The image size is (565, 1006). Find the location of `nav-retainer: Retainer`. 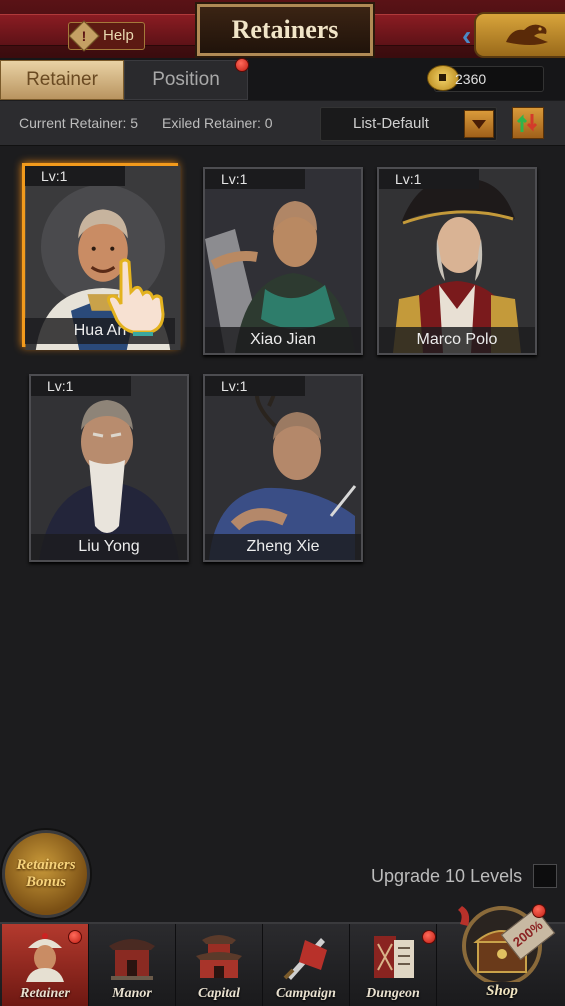

nav-retainer: Retainer is located at coordinates (45, 965).